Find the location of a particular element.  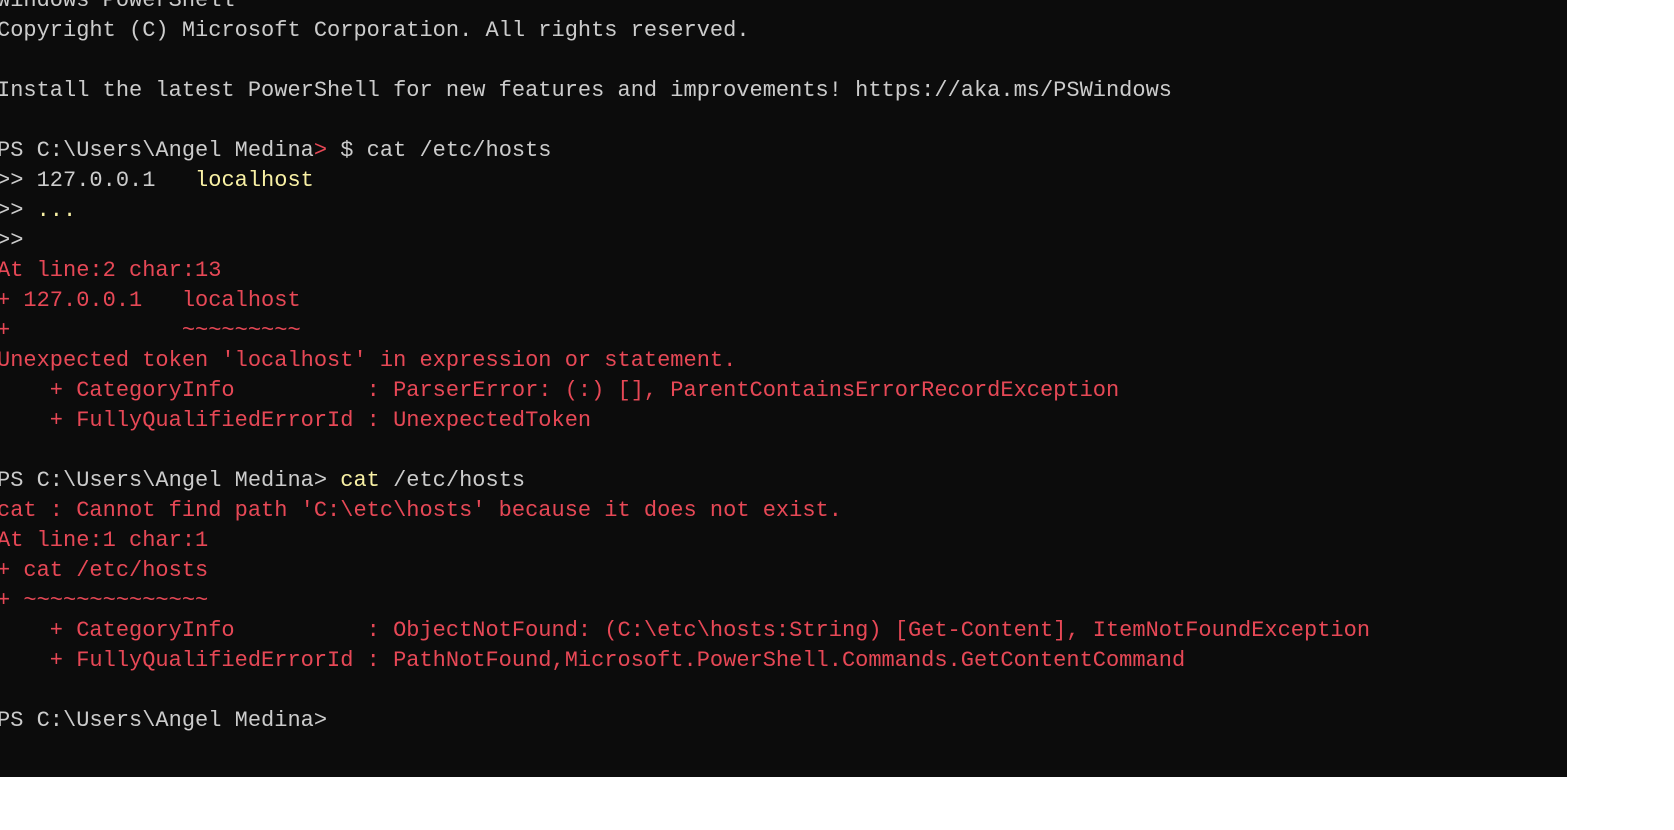

terminal-text-segment: + 127.0.0.1 localhost is located at coordinates (150, 300).